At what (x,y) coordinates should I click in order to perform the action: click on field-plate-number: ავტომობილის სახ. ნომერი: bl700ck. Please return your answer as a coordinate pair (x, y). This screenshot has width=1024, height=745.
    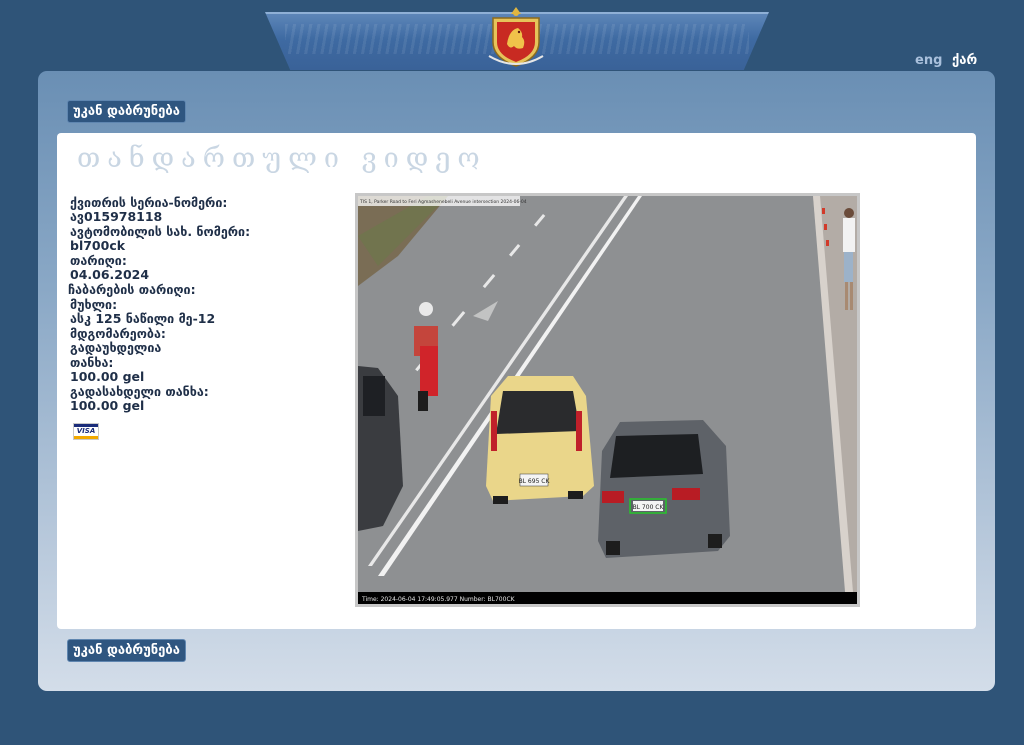
    Looking at the image, I should click on (205, 239).